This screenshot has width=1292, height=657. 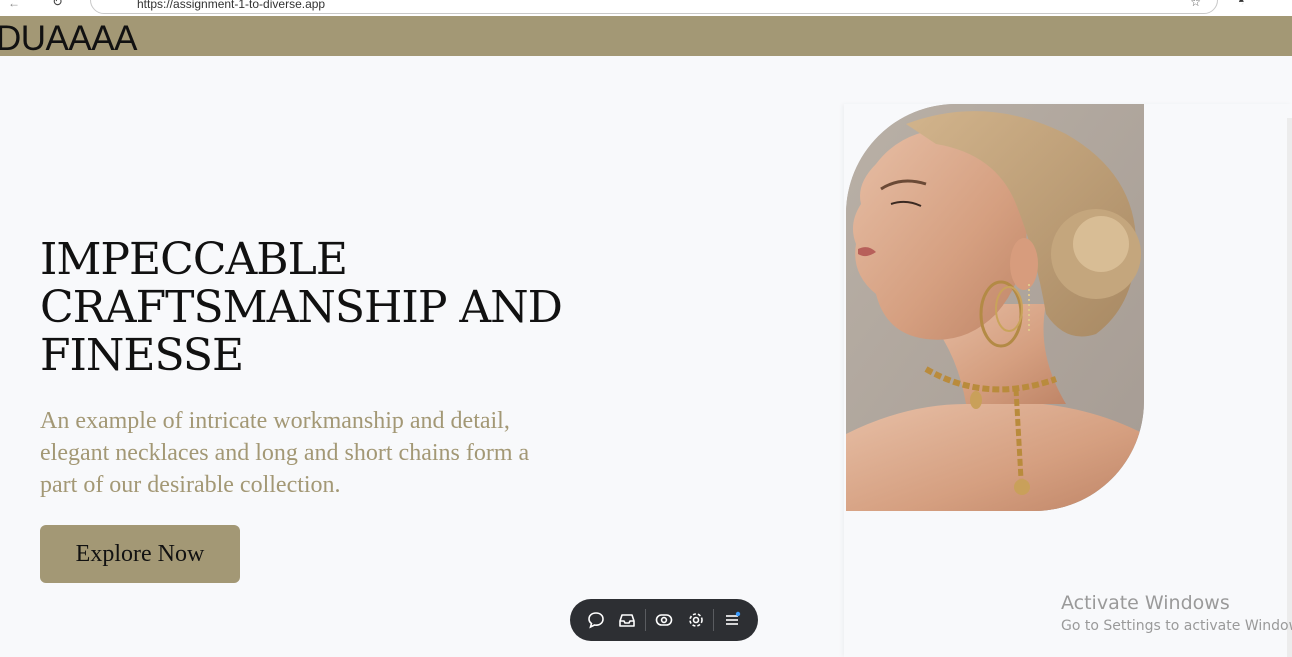 What do you see at coordinates (1176, 626) in the screenshot?
I see `activation-watermark-subtitle: Go to Settings to activate Windows.` at bounding box center [1176, 626].